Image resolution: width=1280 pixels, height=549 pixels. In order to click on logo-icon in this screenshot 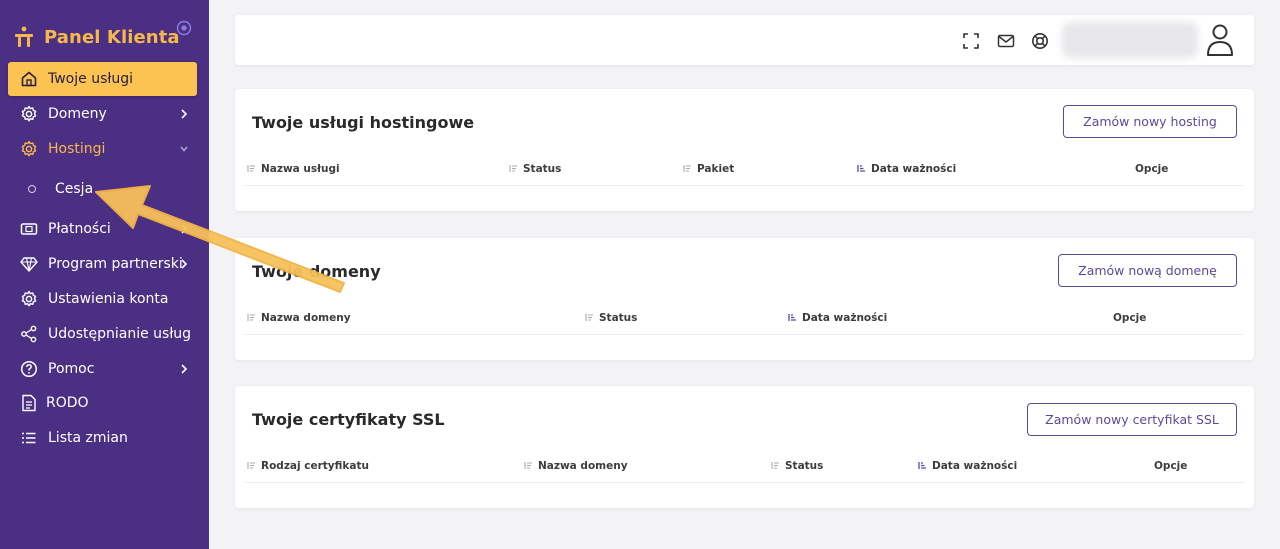, I will do `click(24, 36)`.